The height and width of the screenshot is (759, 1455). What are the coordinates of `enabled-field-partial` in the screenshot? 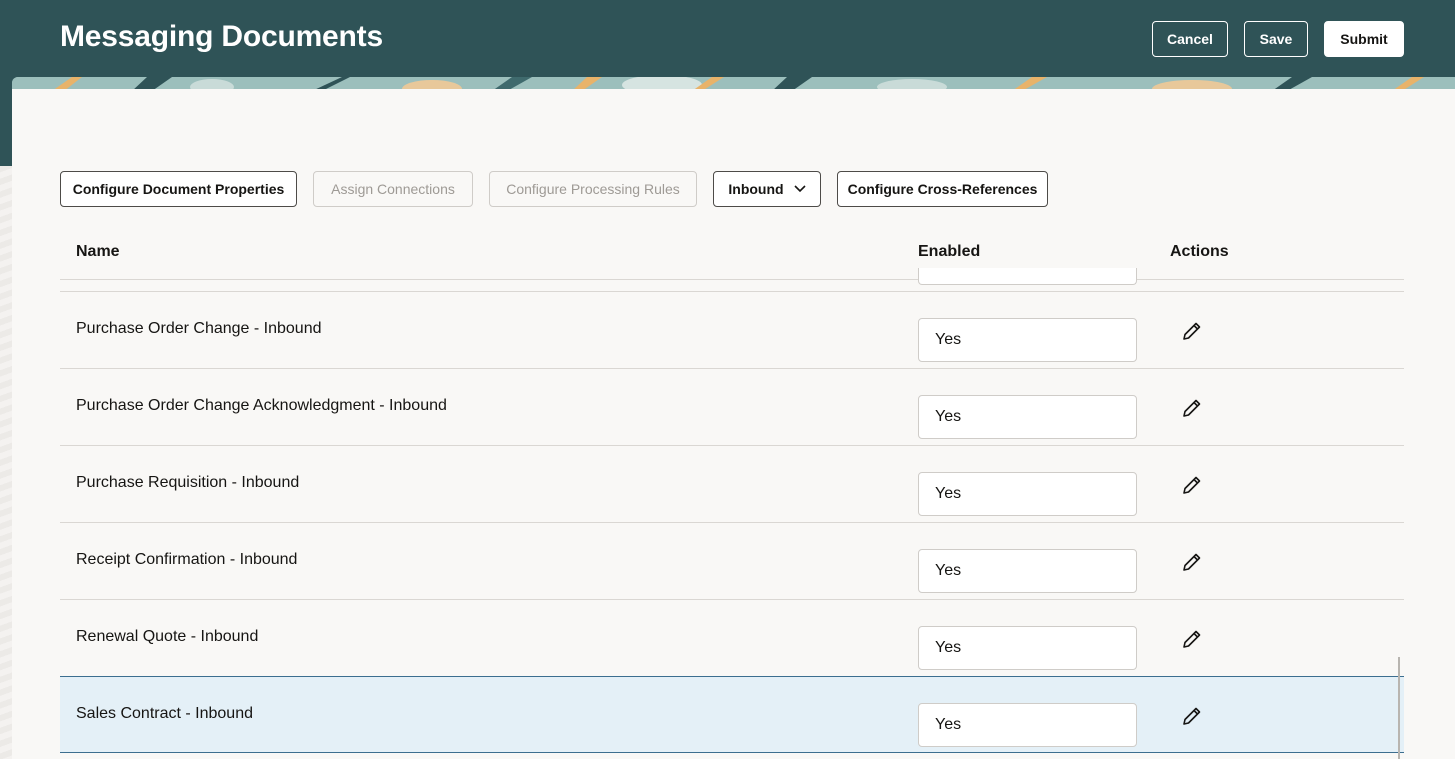 It's located at (1027, 276).